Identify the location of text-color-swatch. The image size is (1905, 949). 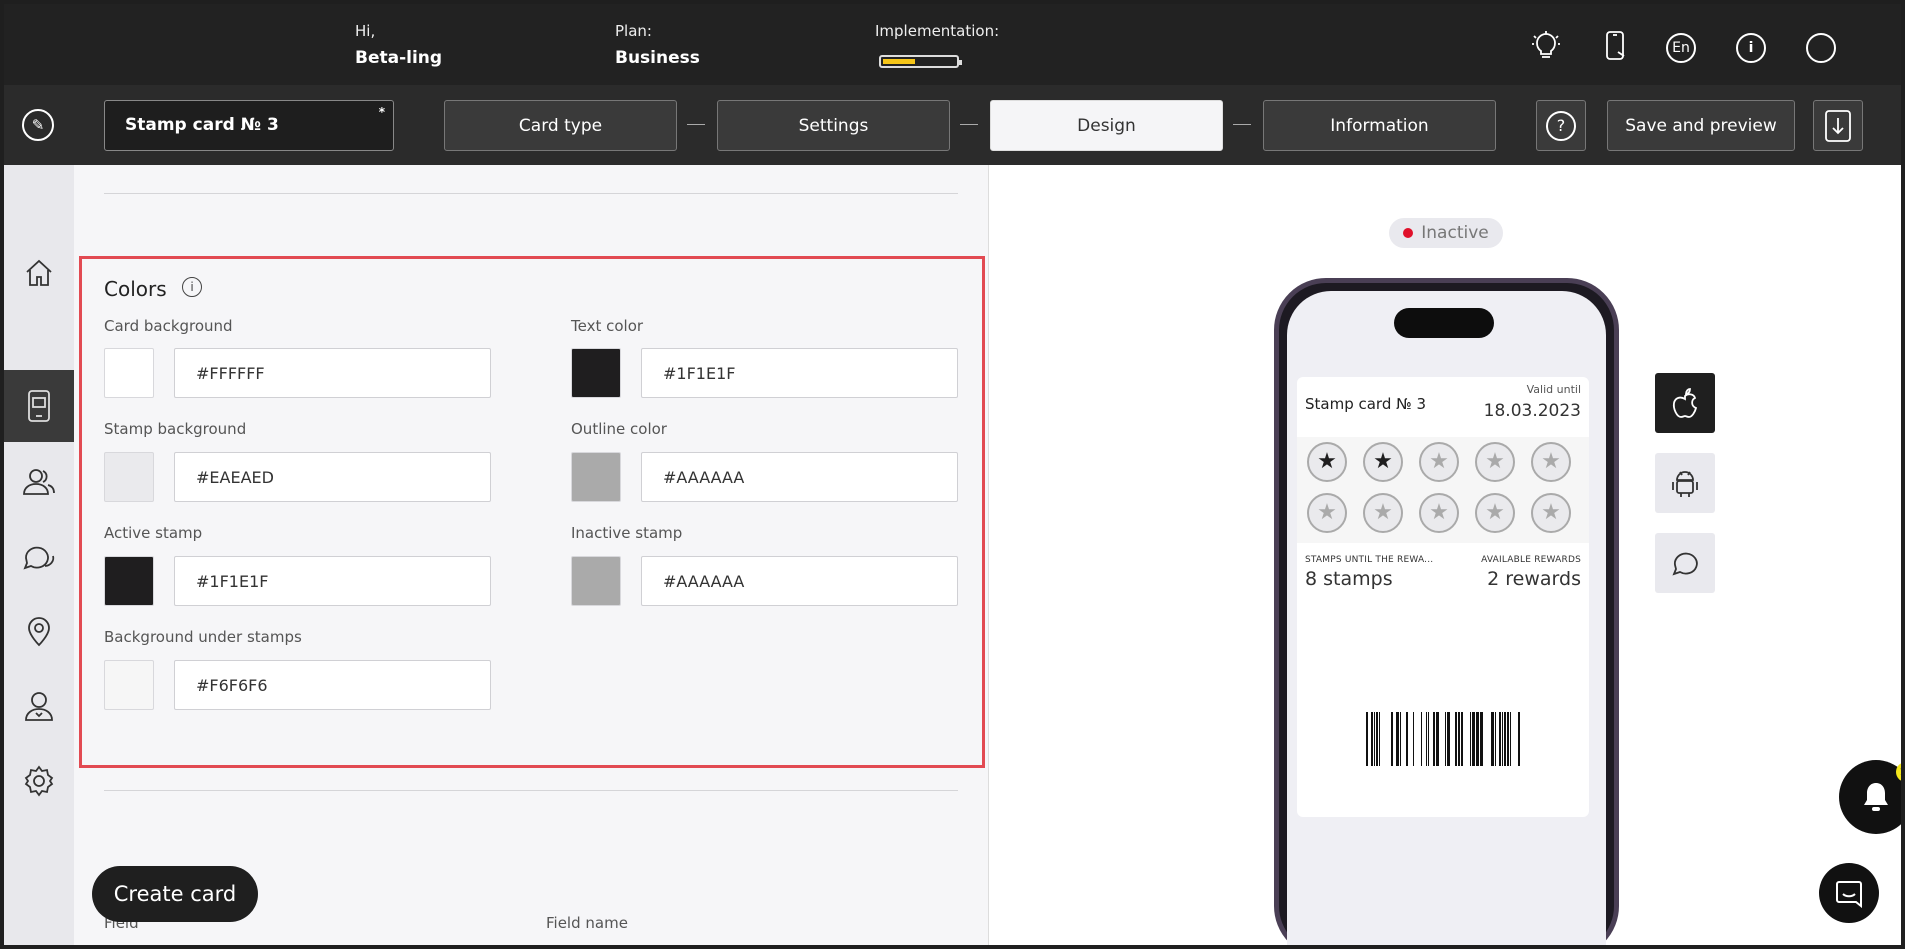
(596, 373).